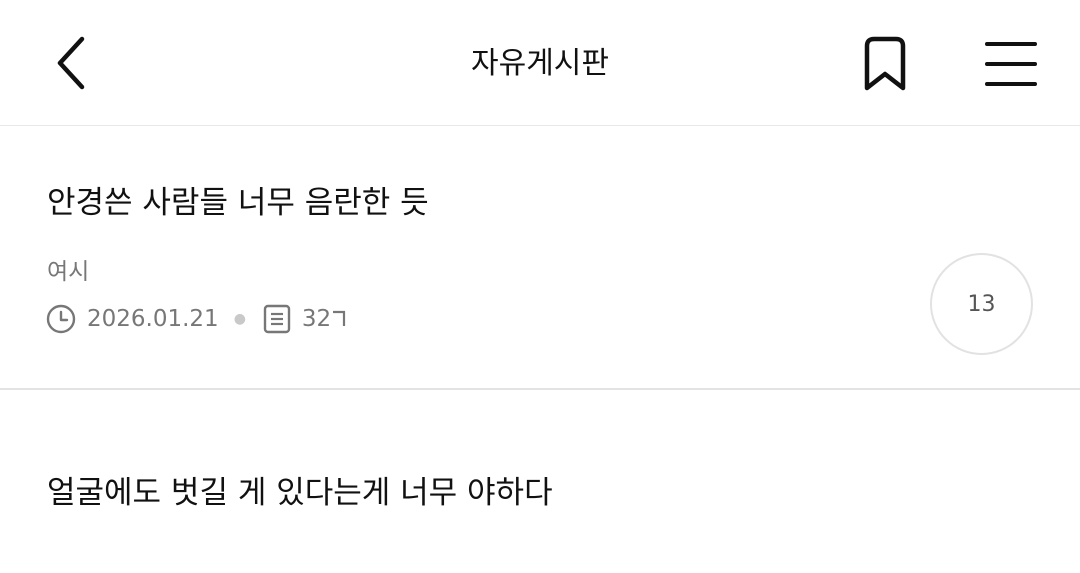 Image resolution: width=1080 pixels, height=573 pixels. What do you see at coordinates (153, 319) in the screenshot?
I see `post-date: 2026.01.21` at bounding box center [153, 319].